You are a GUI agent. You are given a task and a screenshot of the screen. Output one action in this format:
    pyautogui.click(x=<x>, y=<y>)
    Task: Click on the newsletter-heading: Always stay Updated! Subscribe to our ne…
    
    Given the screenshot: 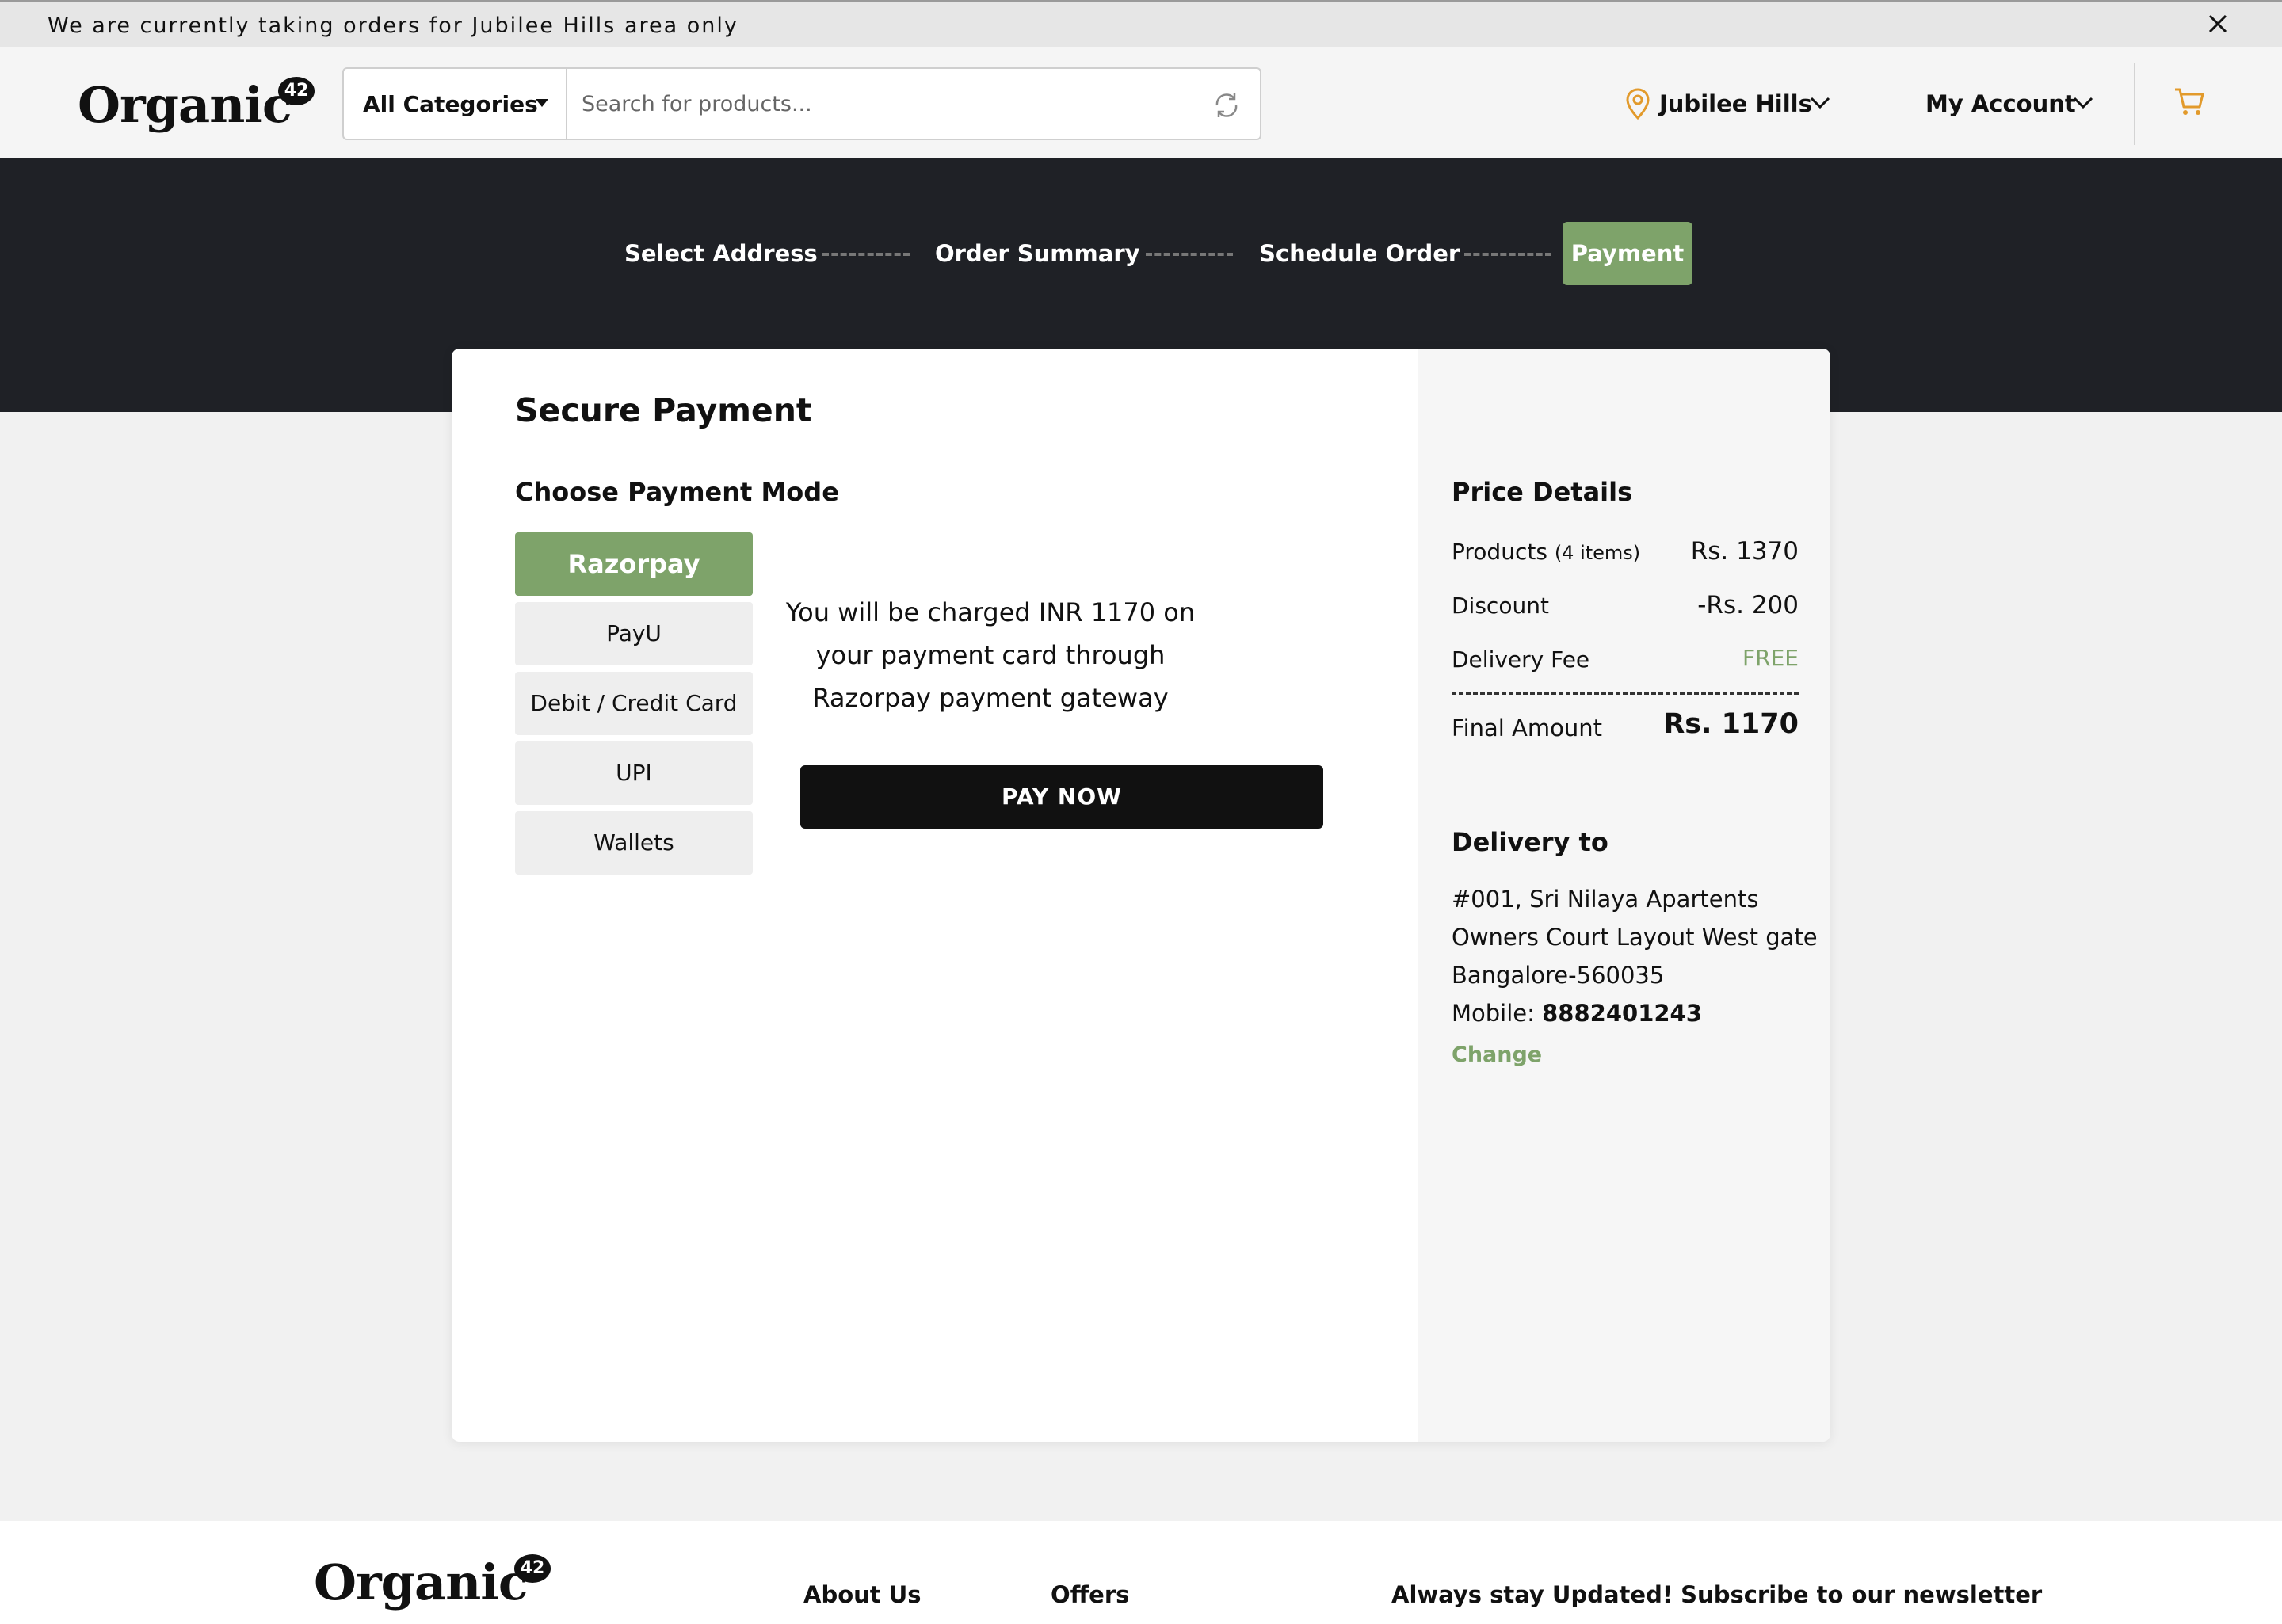 What is the action you would take?
    pyautogui.click(x=1717, y=1595)
    